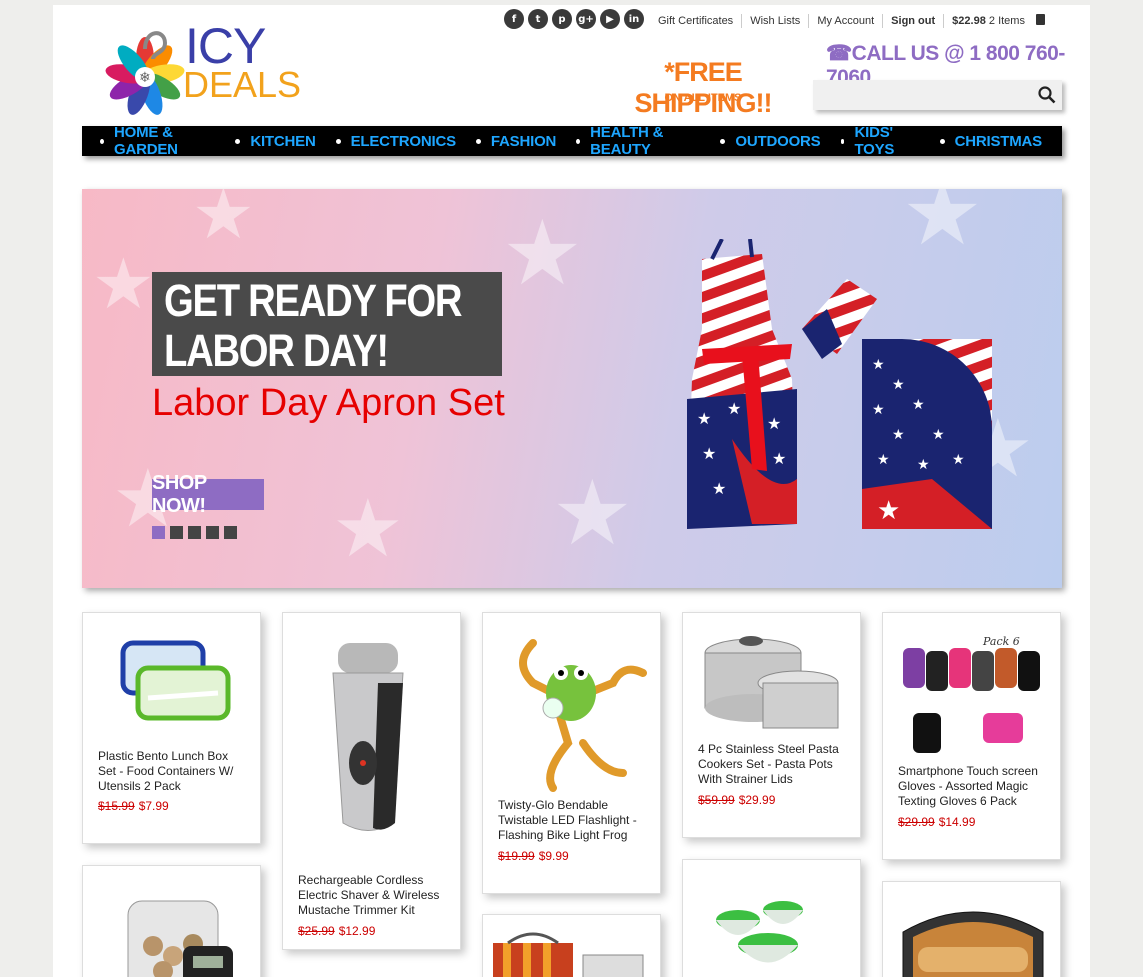 The width and height of the screenshot is (1143, 977). What do you see at coordinates (770, 141) in the screenshot?
I see `nav-outdoors: OUTDOORS` at bounding box center [770, 141].